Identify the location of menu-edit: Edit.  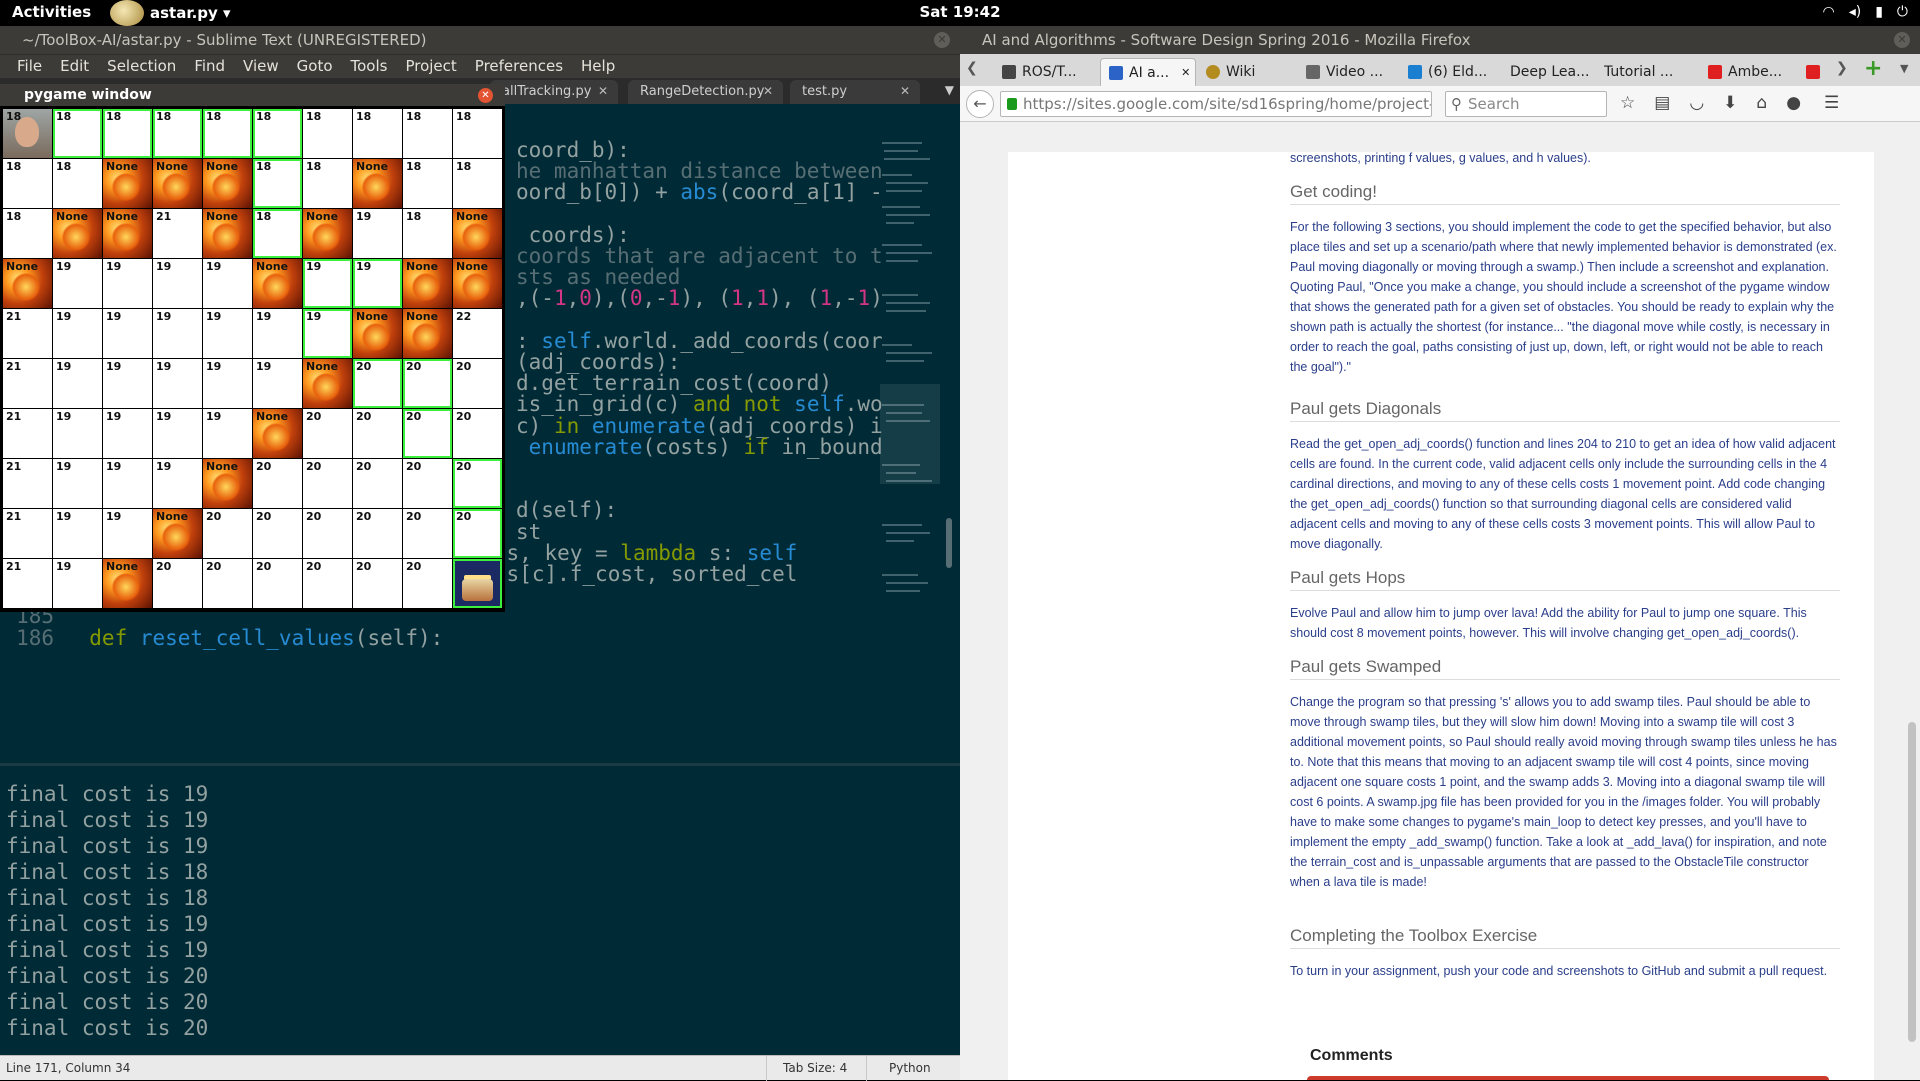
(74, 66).